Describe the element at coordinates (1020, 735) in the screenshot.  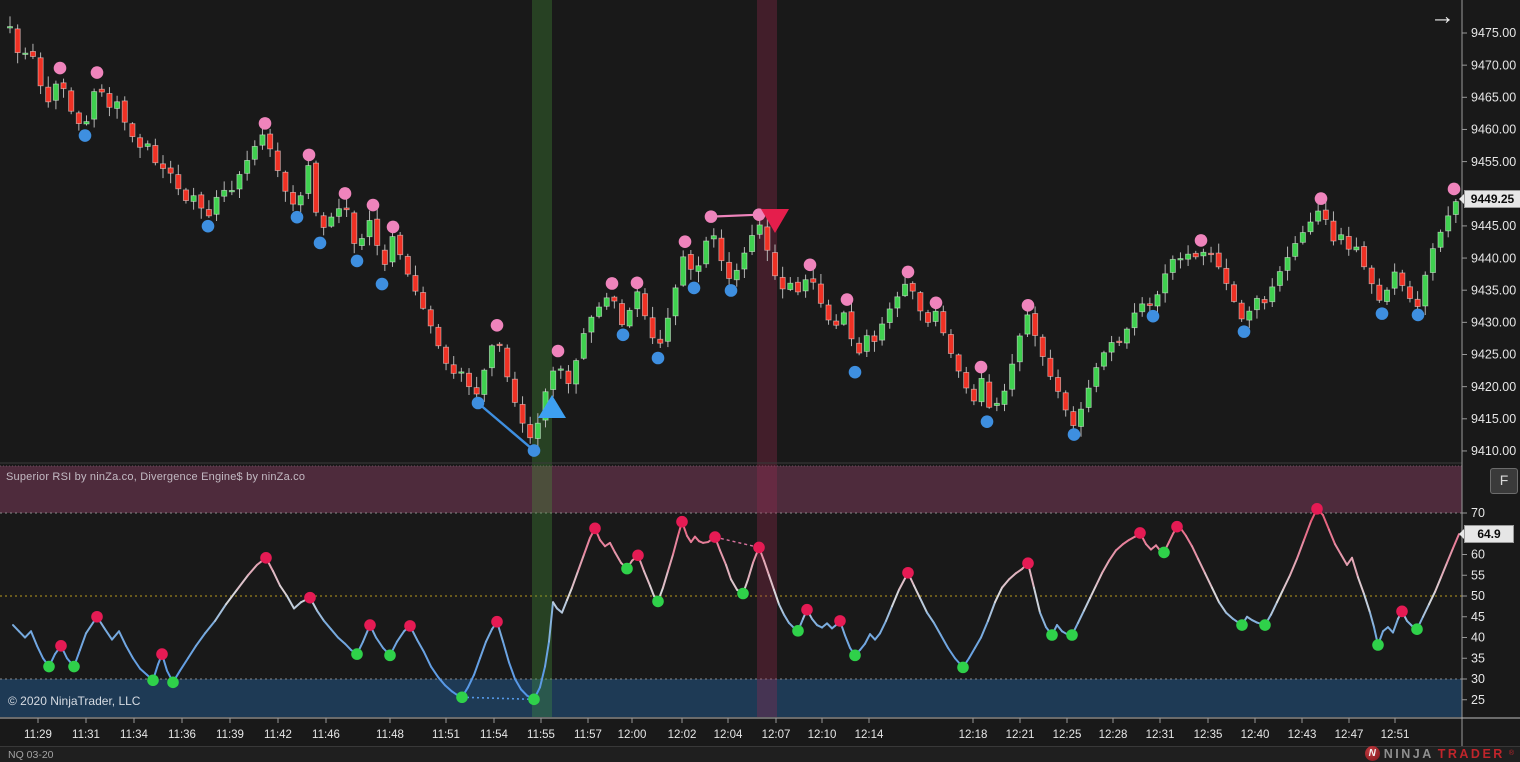
I see `time-axis-label: 12:21` at that location.